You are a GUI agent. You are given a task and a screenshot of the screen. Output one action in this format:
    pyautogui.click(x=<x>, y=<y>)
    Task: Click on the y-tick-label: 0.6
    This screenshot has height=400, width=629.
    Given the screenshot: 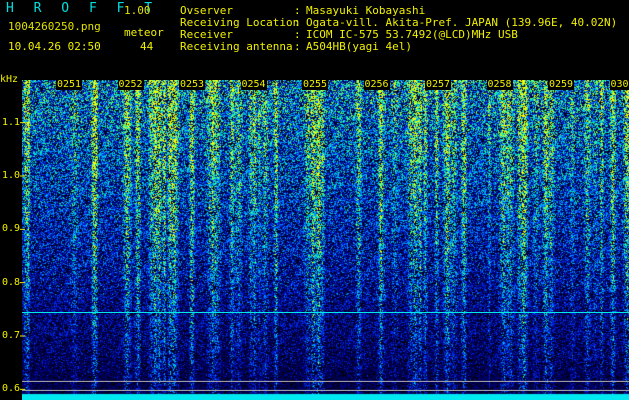 What is the action you would take?
    pyautogui.click(x=10, y=389)
    